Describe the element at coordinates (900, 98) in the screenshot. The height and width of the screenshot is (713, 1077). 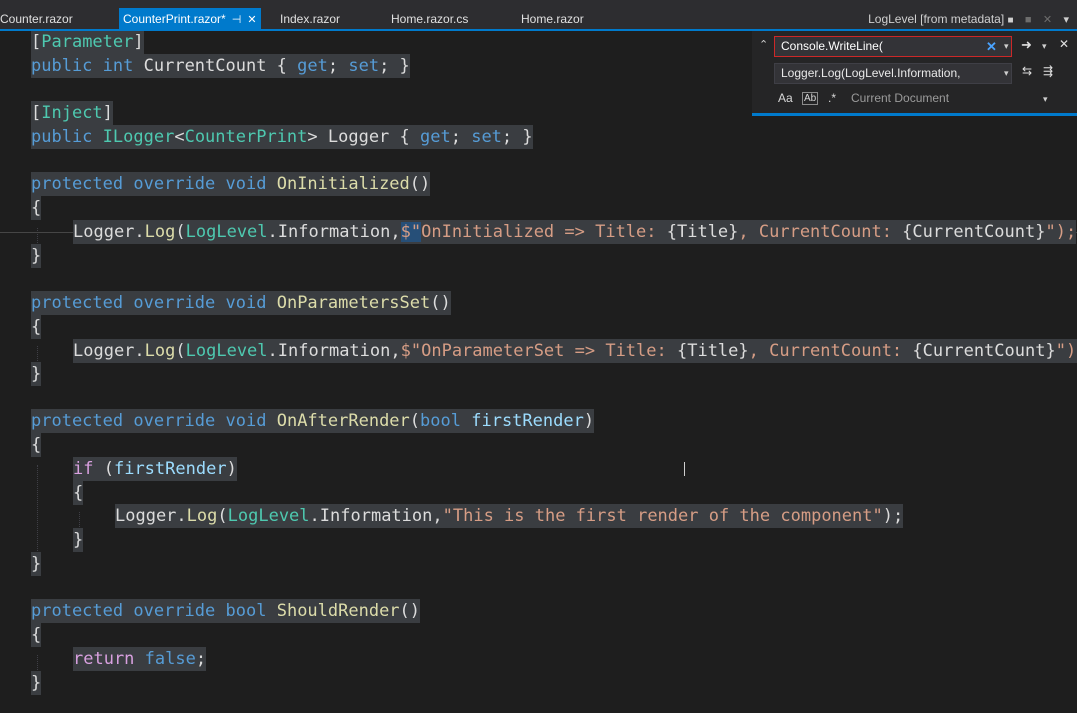
I see `search-scope-dropdown: Current Document` at that location.